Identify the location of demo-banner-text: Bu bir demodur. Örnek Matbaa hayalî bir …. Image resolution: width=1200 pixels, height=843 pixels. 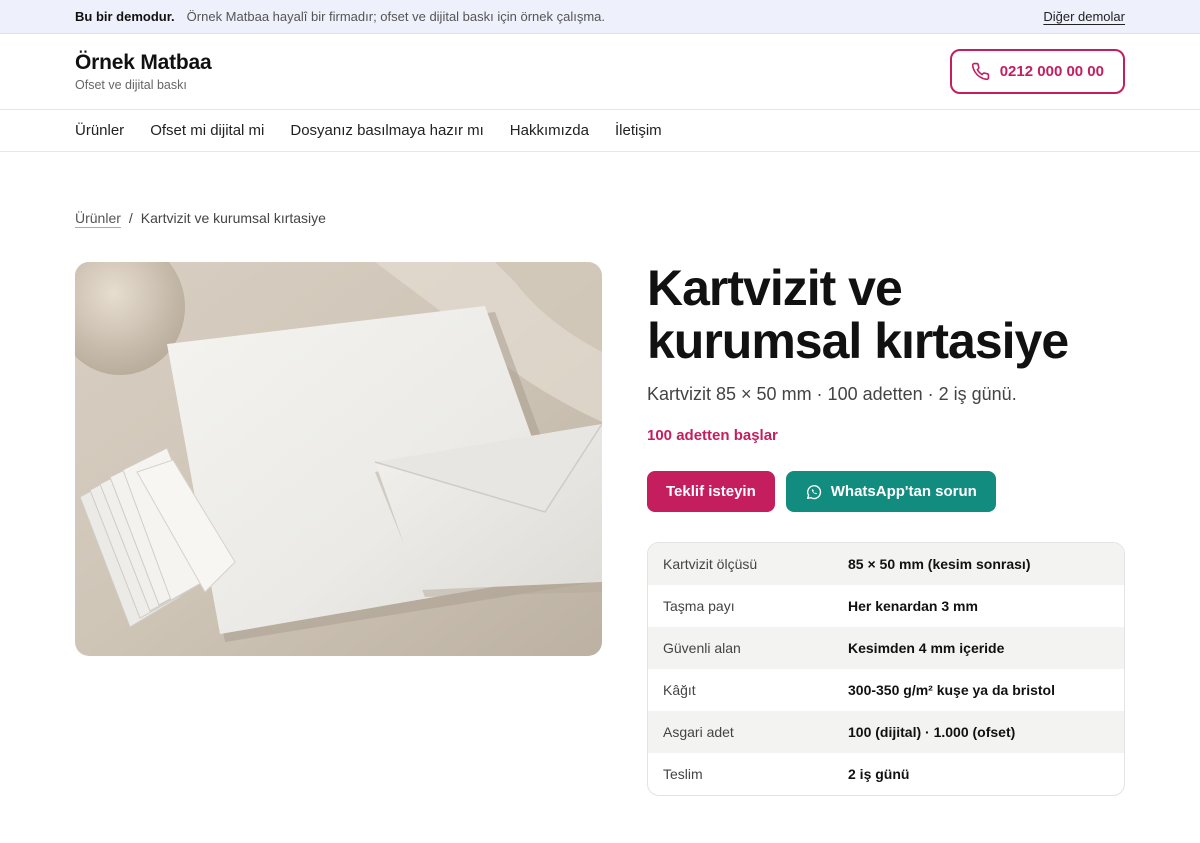
(340, 16).